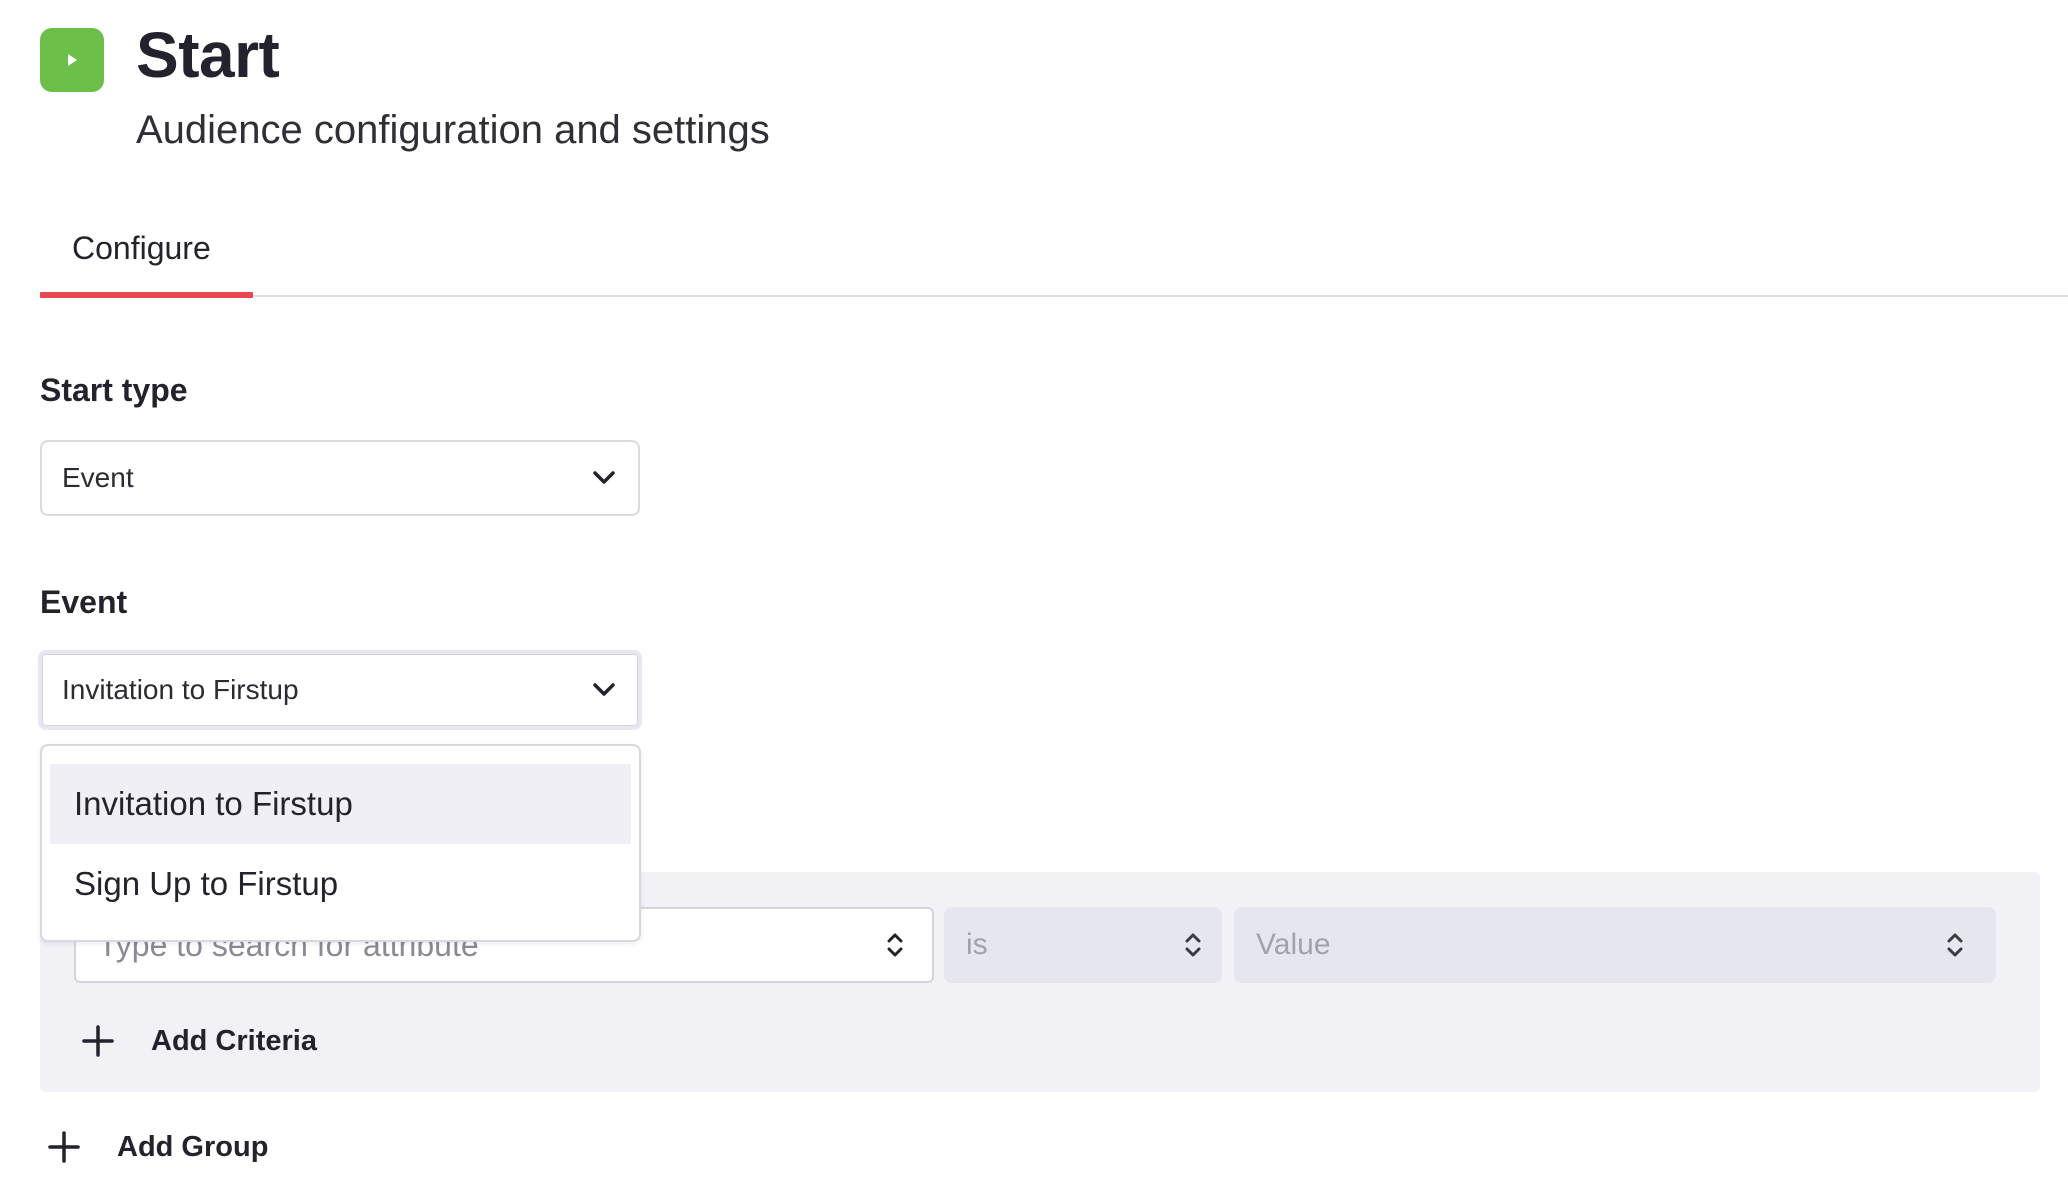 The image size is (2068, 1198). What do you see at coordinates (98, 477) in the screenshot?
I see `start-type-value: Event` at bounding box center [98, 477].